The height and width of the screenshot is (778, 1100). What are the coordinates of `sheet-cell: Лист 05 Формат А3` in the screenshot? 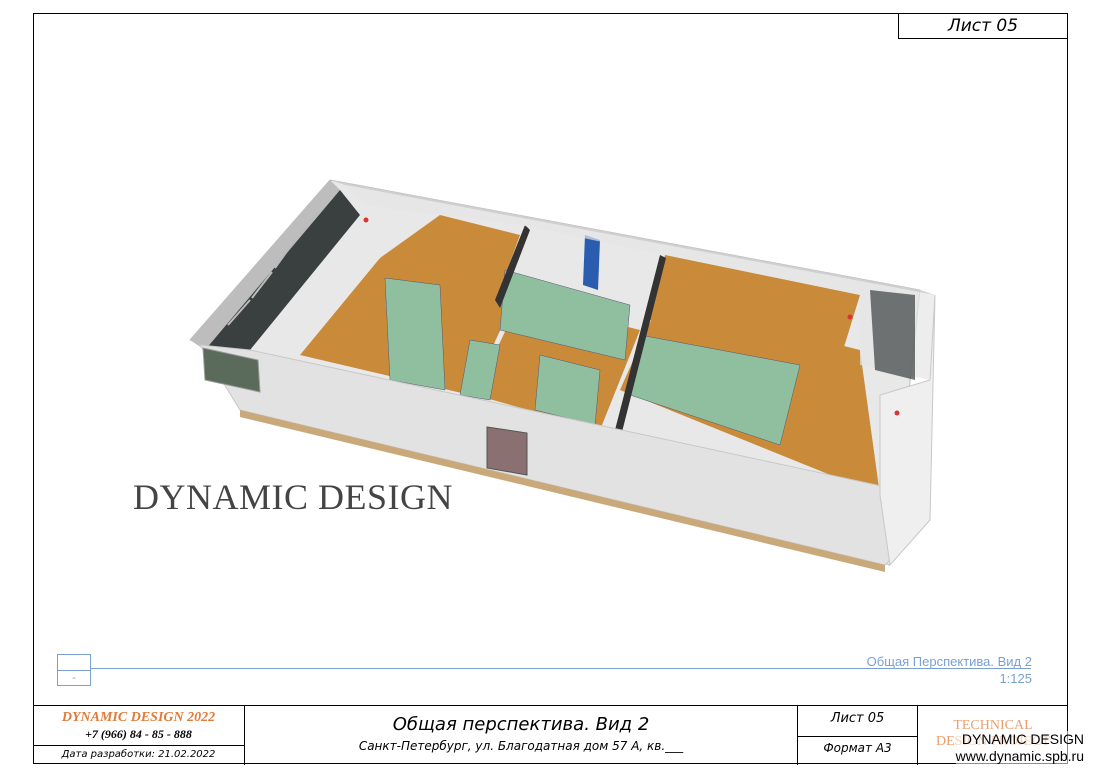 It's located at (858, 735).